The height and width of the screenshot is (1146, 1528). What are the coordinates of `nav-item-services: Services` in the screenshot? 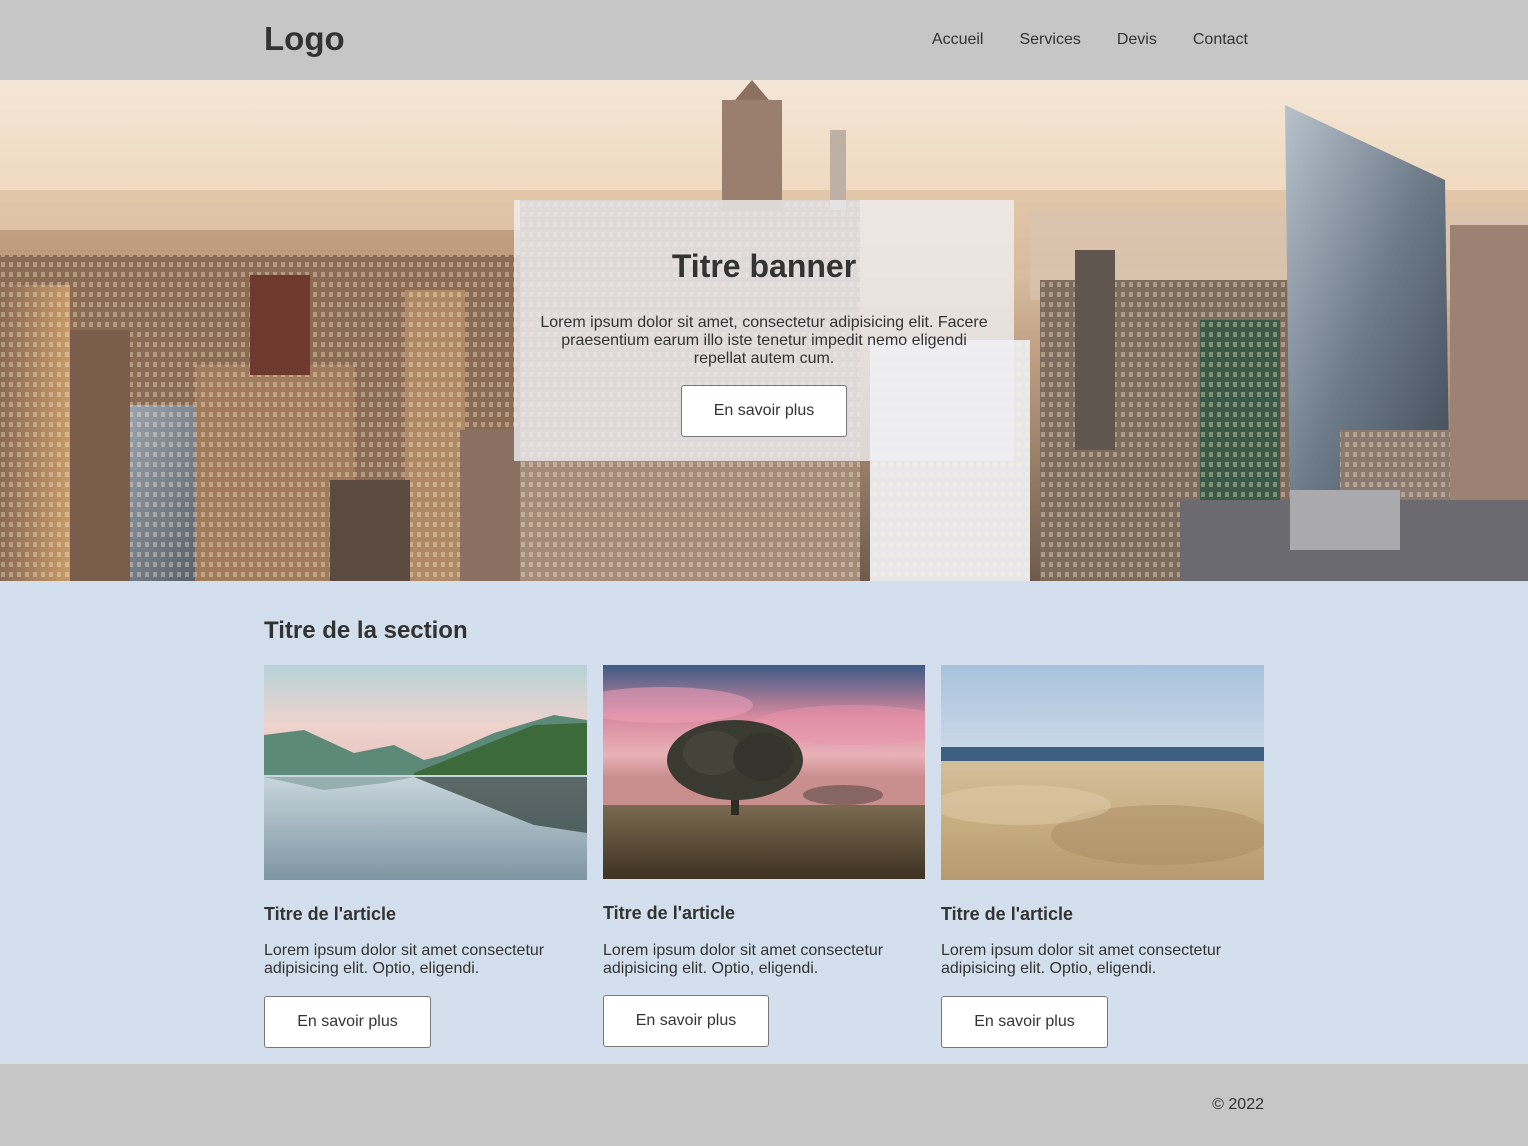 It's located at (1049, 40).